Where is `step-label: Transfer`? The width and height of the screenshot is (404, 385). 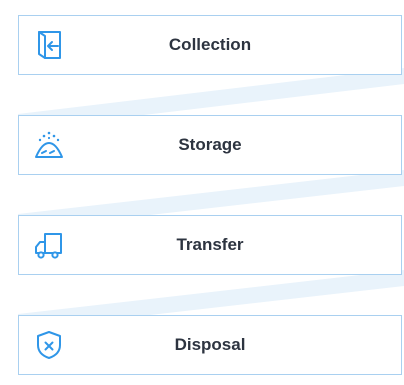 step-label: Transfer is located at coordinates (210, 244).